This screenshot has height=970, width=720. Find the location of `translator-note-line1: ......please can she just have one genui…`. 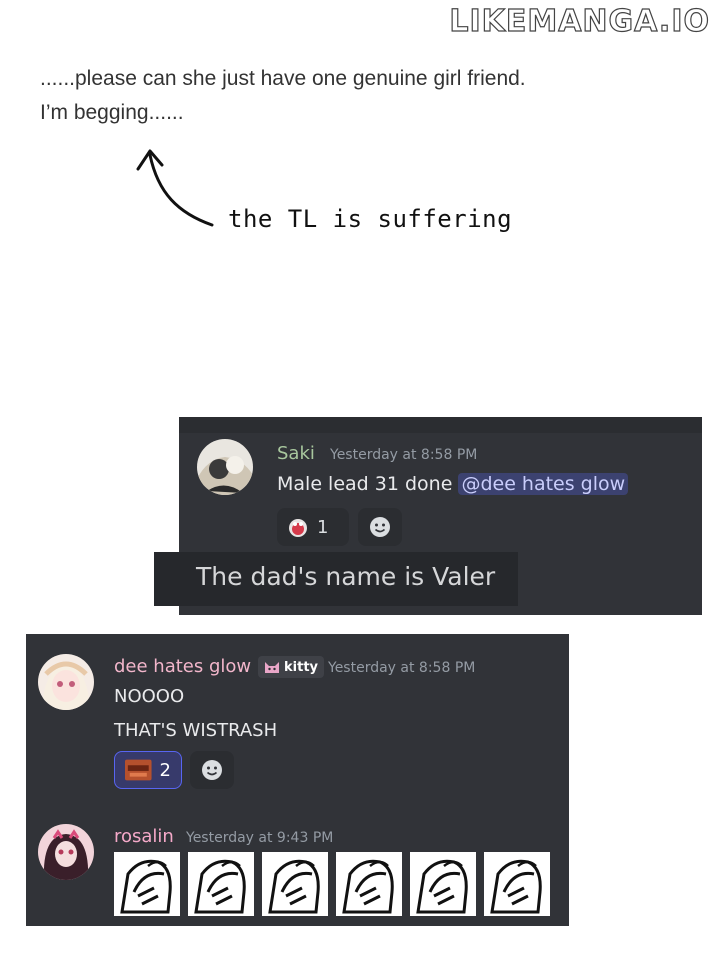

translator-note-line1: ......please can she just have one genui… is located at coordinates (283, 78).